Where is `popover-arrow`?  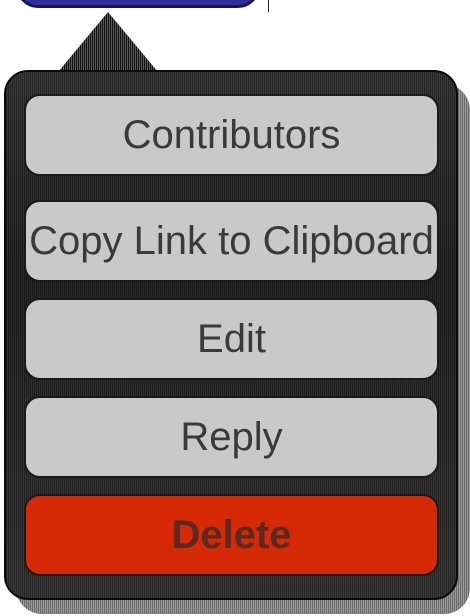
popover-arrow is located at coordinates (108, 42).